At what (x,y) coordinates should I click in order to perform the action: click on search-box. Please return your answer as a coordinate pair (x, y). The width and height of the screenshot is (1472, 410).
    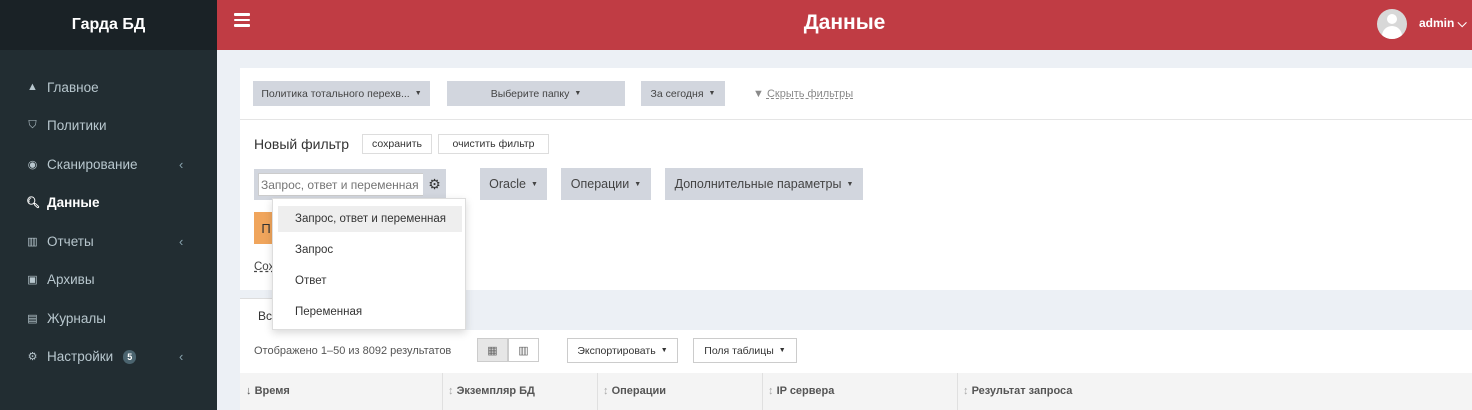
    Looking at the image, I should click on (345, 184).